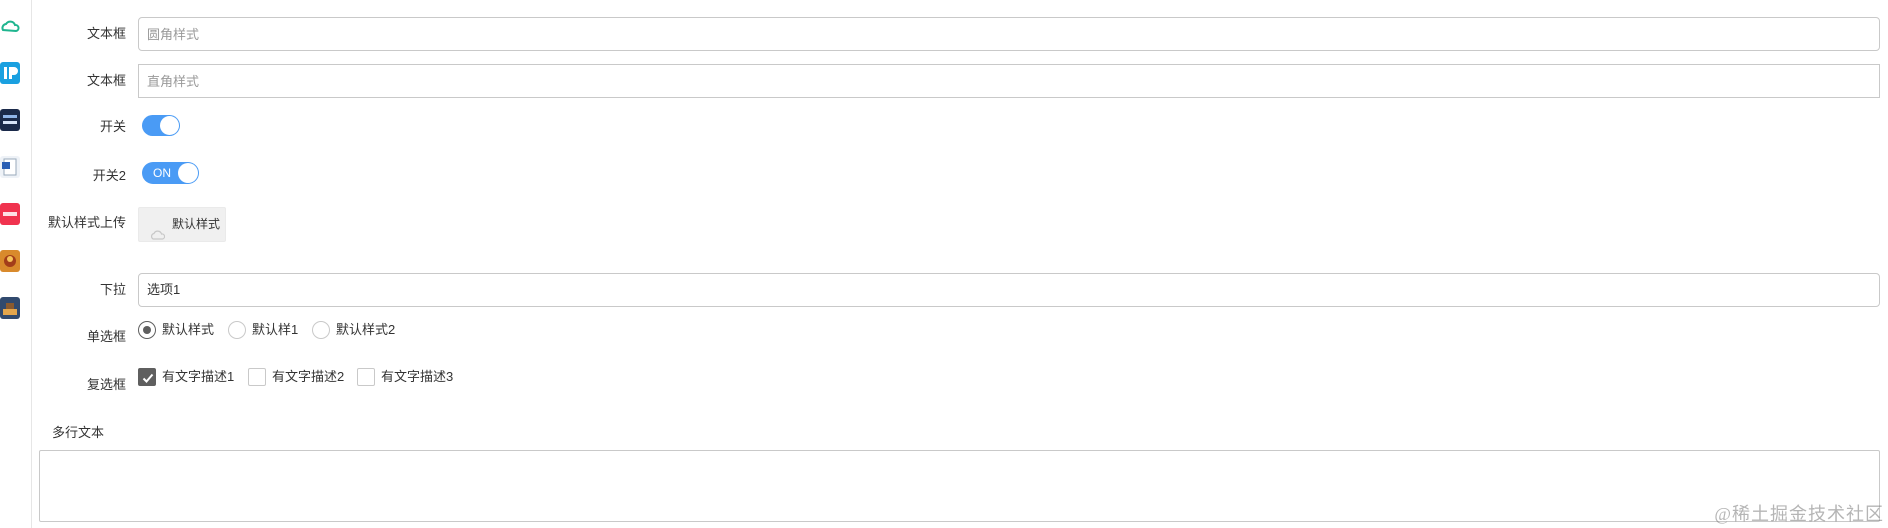  I want to click on radio-option-2-label: 默认样1, so click(275, 330).